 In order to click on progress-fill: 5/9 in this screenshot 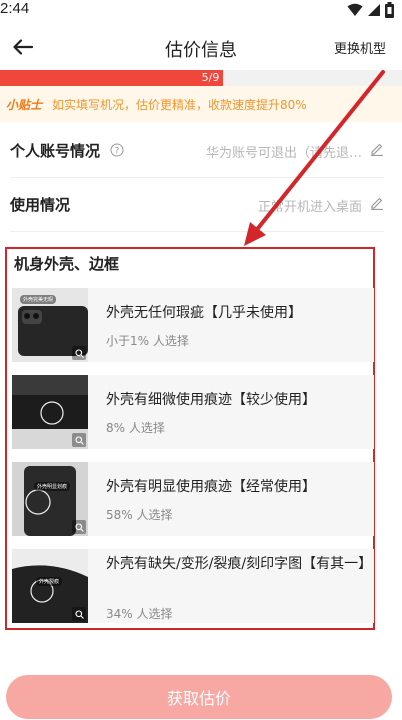, I will do `click(112, 78)`.